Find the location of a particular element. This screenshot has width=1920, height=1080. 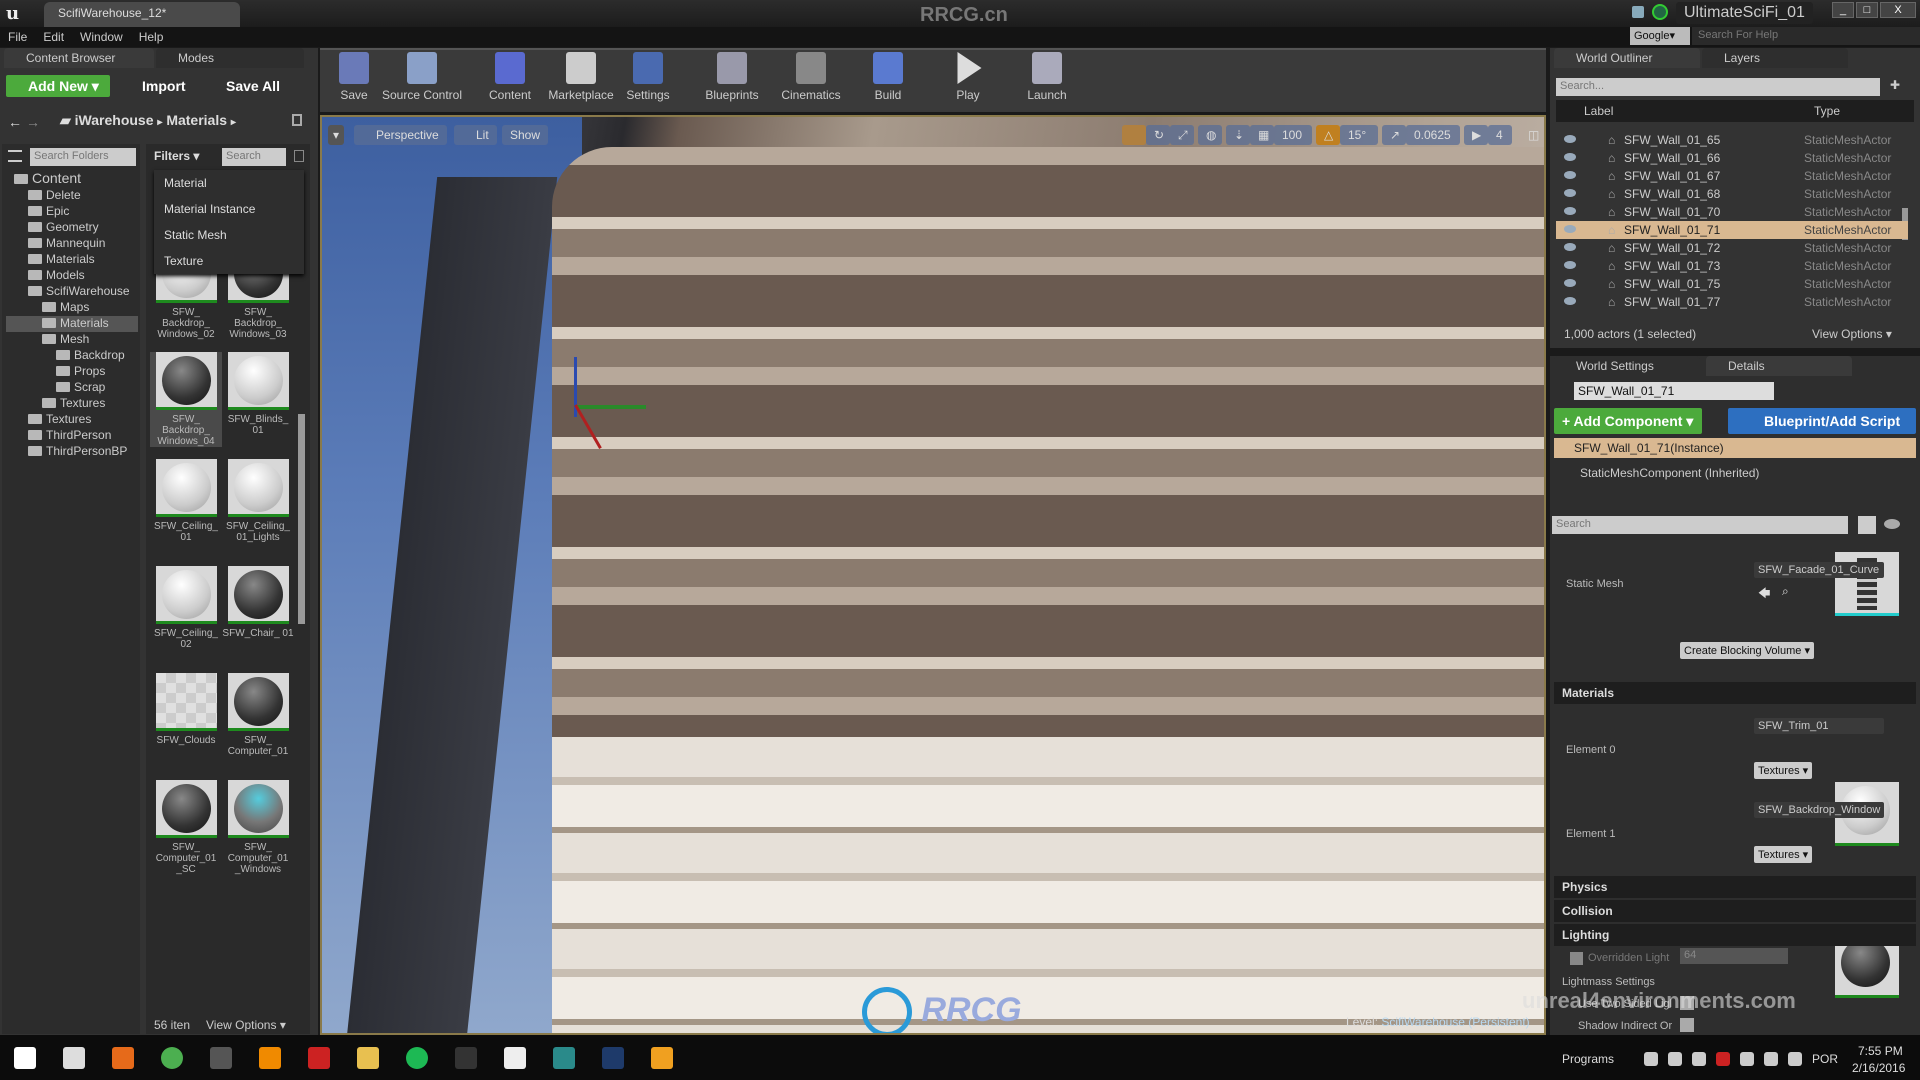

import-button: Import is located at coordinates (159, 86).